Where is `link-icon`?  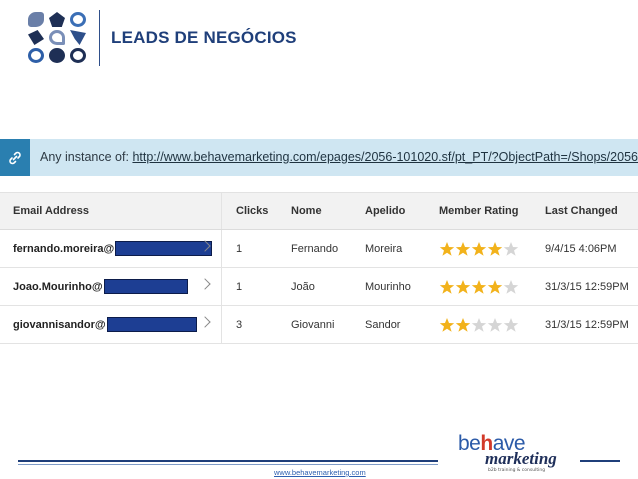 link-icon is located at coordinates (15, 157).